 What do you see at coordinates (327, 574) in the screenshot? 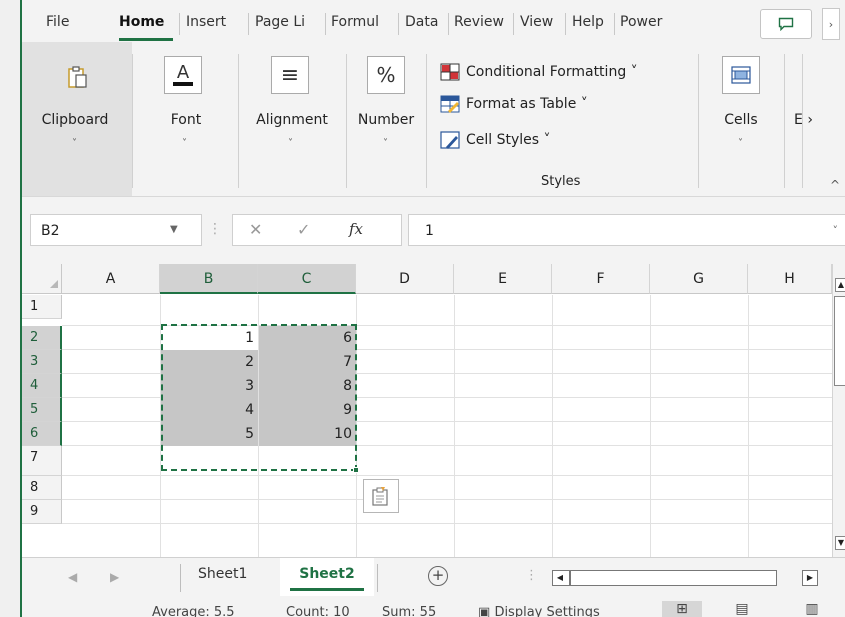
I see `sheet-tab-label: Sheet2` at bounding box center [327, 574].